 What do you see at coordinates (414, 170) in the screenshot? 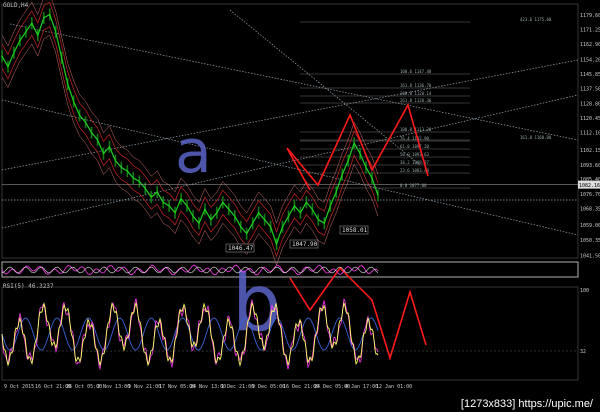
I see `fib-label: 23.6 1083.40` at bounding box center [414, 170].